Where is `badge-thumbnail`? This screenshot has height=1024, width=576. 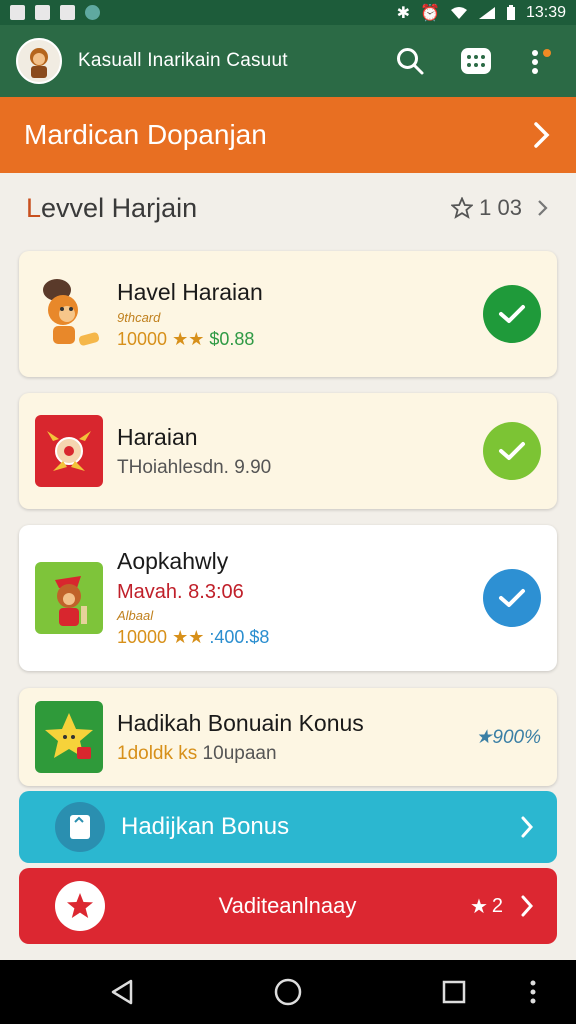 badge-thumbnail is located at coordinates (69, 451).